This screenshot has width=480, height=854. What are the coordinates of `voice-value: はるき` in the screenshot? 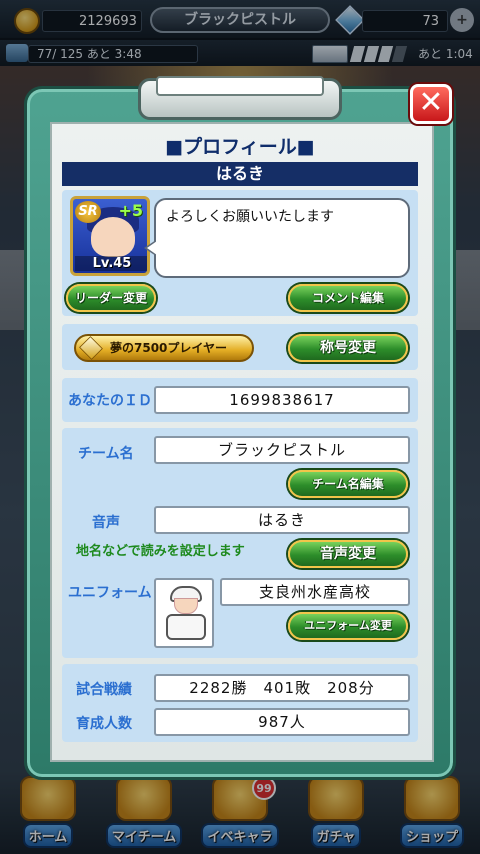 It's located at (282, 520).